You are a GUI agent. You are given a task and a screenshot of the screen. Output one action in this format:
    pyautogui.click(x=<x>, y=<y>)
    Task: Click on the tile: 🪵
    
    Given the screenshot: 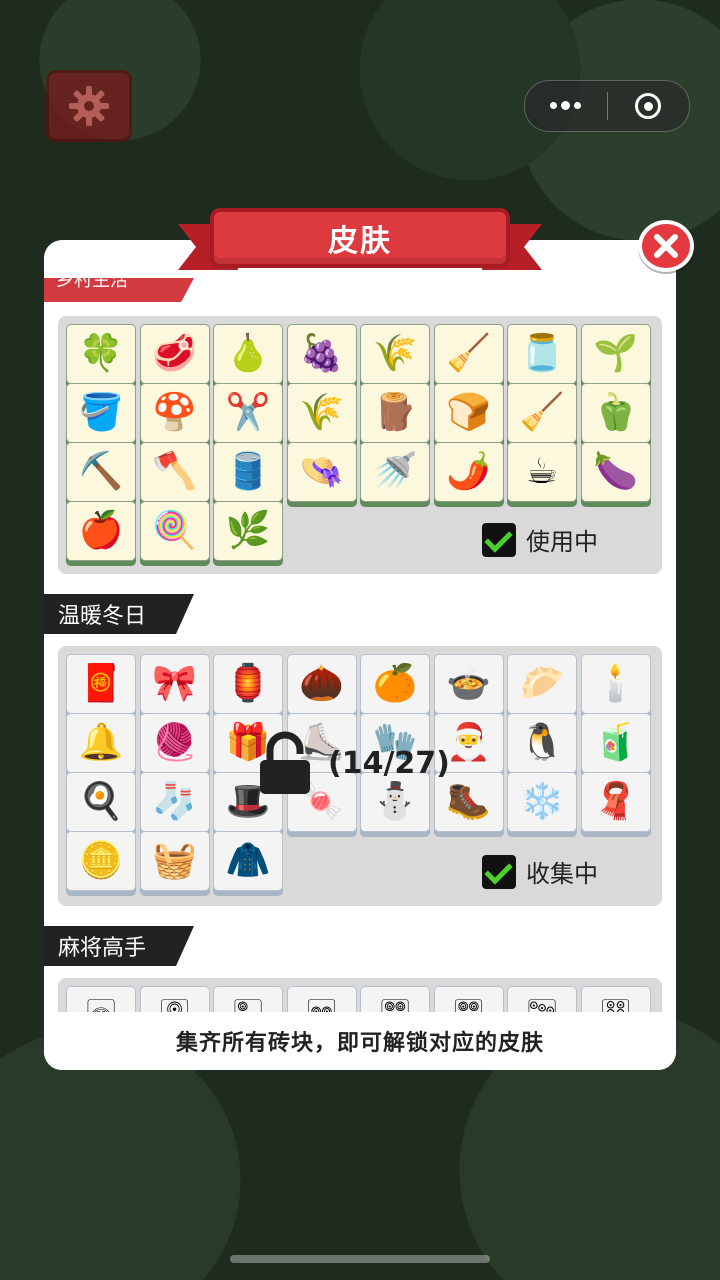 What is the action you would take?
    pyautogui.click(x=395, y=413)
    